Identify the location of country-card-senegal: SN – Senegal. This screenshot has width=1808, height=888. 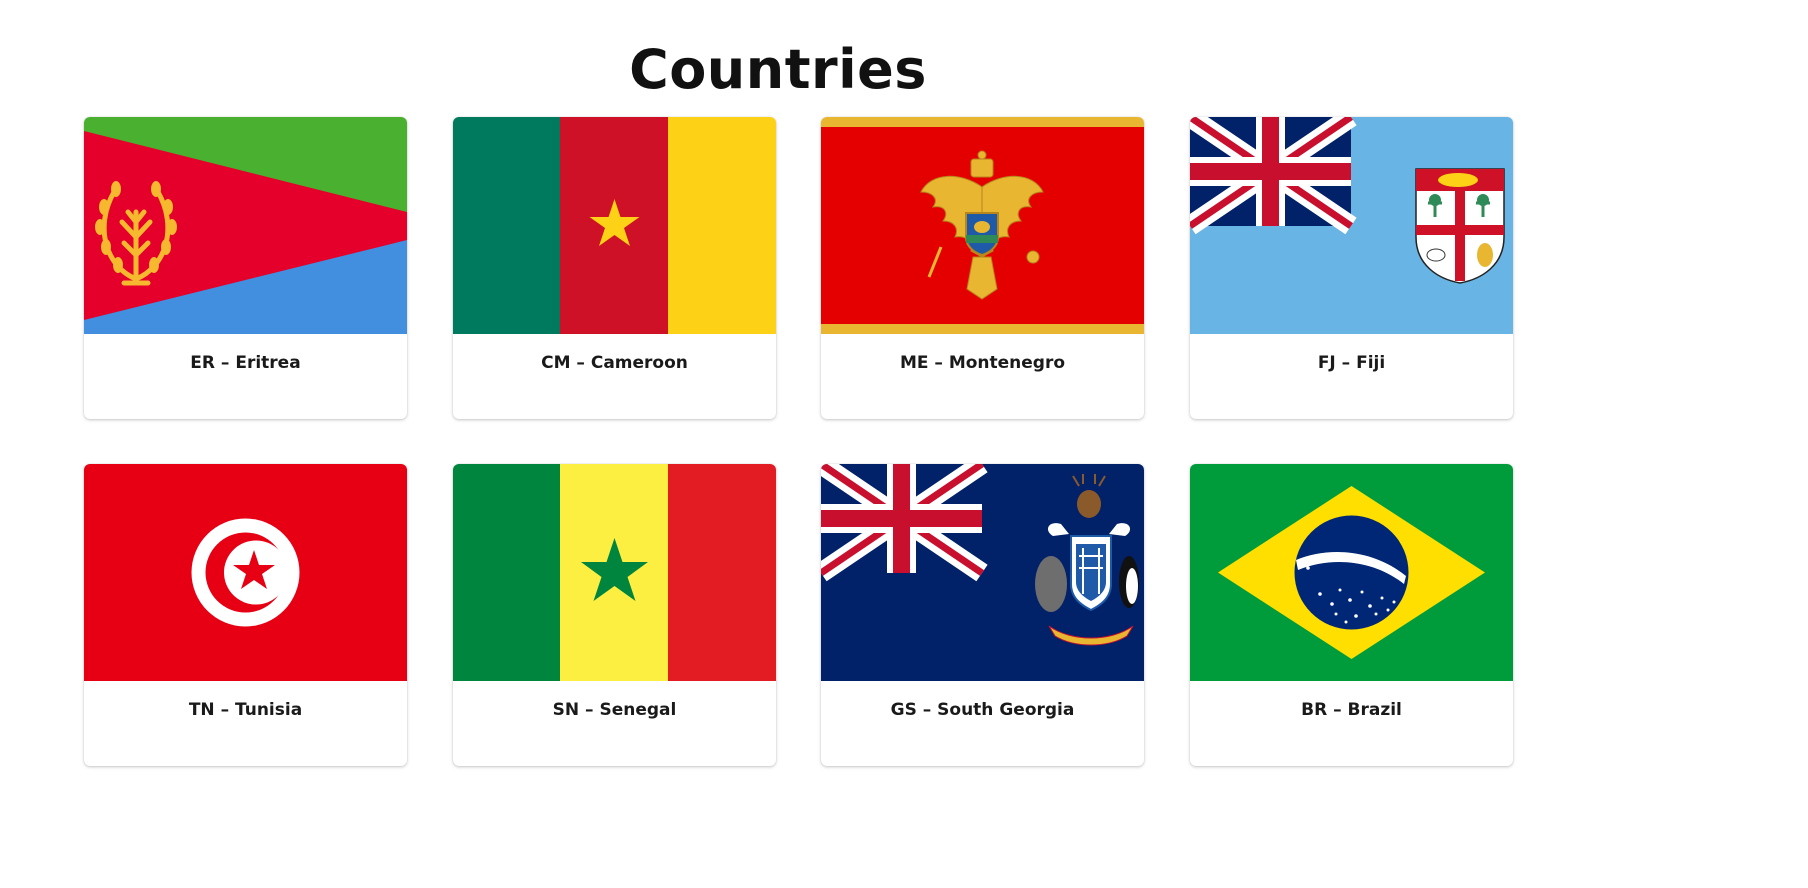
(614, 615).